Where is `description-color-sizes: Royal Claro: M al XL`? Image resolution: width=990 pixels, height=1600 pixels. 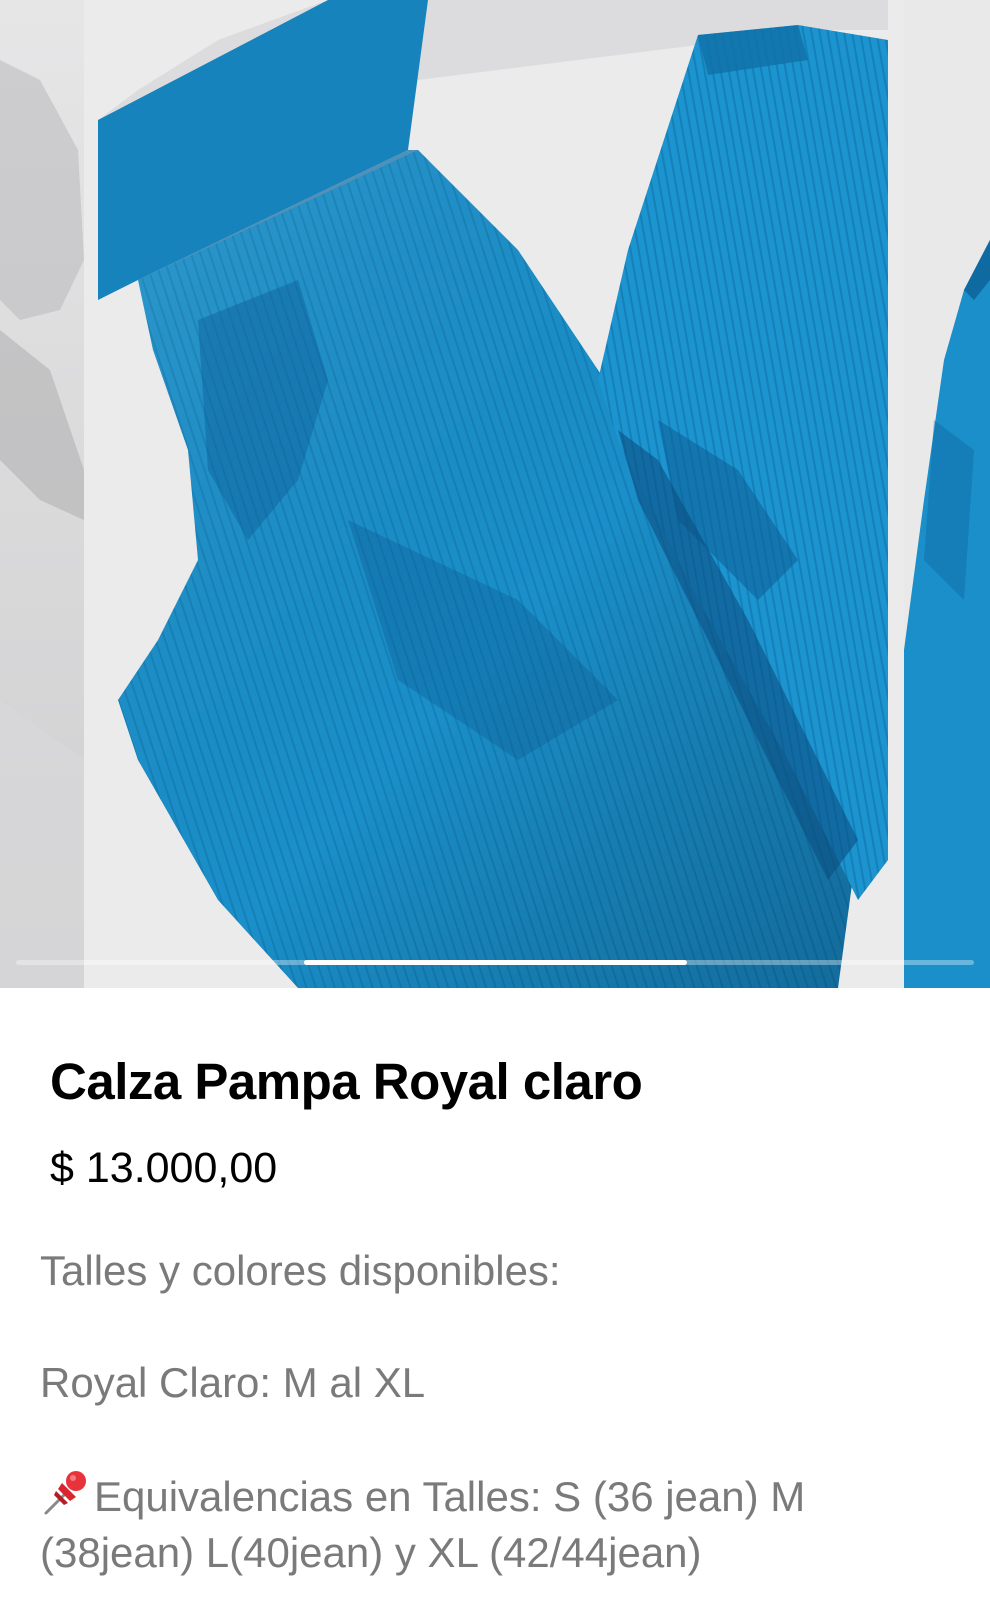 description-color-sizes: Royal Claro: M al XL is located at coordinates (233, 1382).